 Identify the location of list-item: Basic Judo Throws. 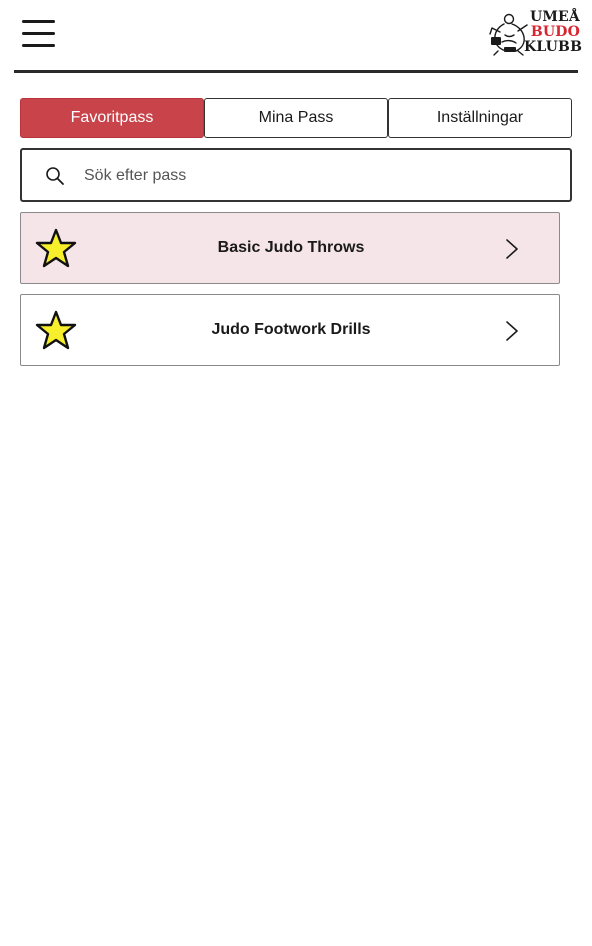
(290, 248).